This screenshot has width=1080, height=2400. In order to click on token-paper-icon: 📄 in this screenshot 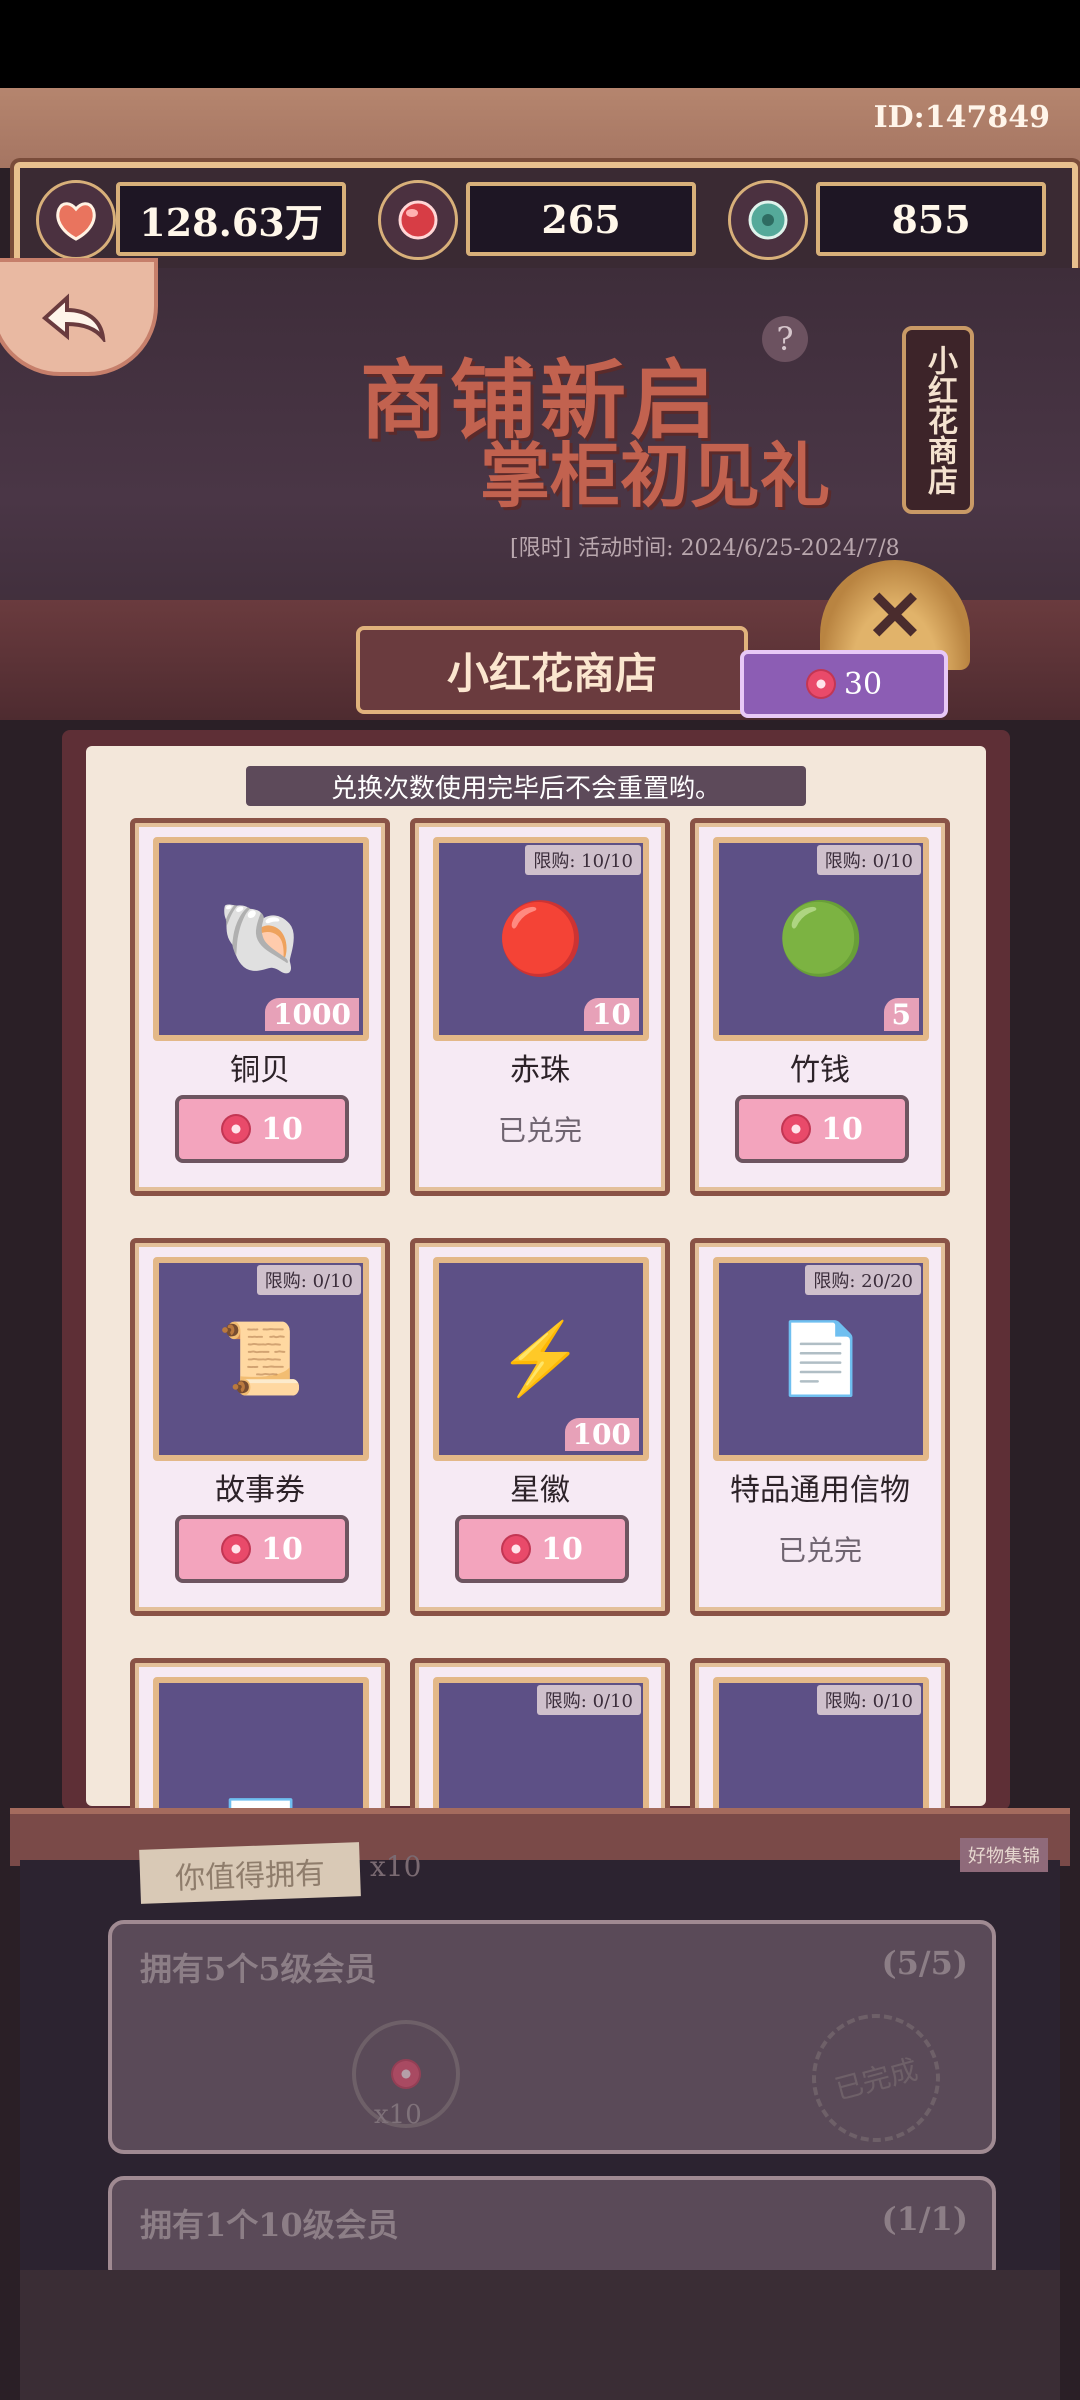, I will do `click(821, 1358)`.